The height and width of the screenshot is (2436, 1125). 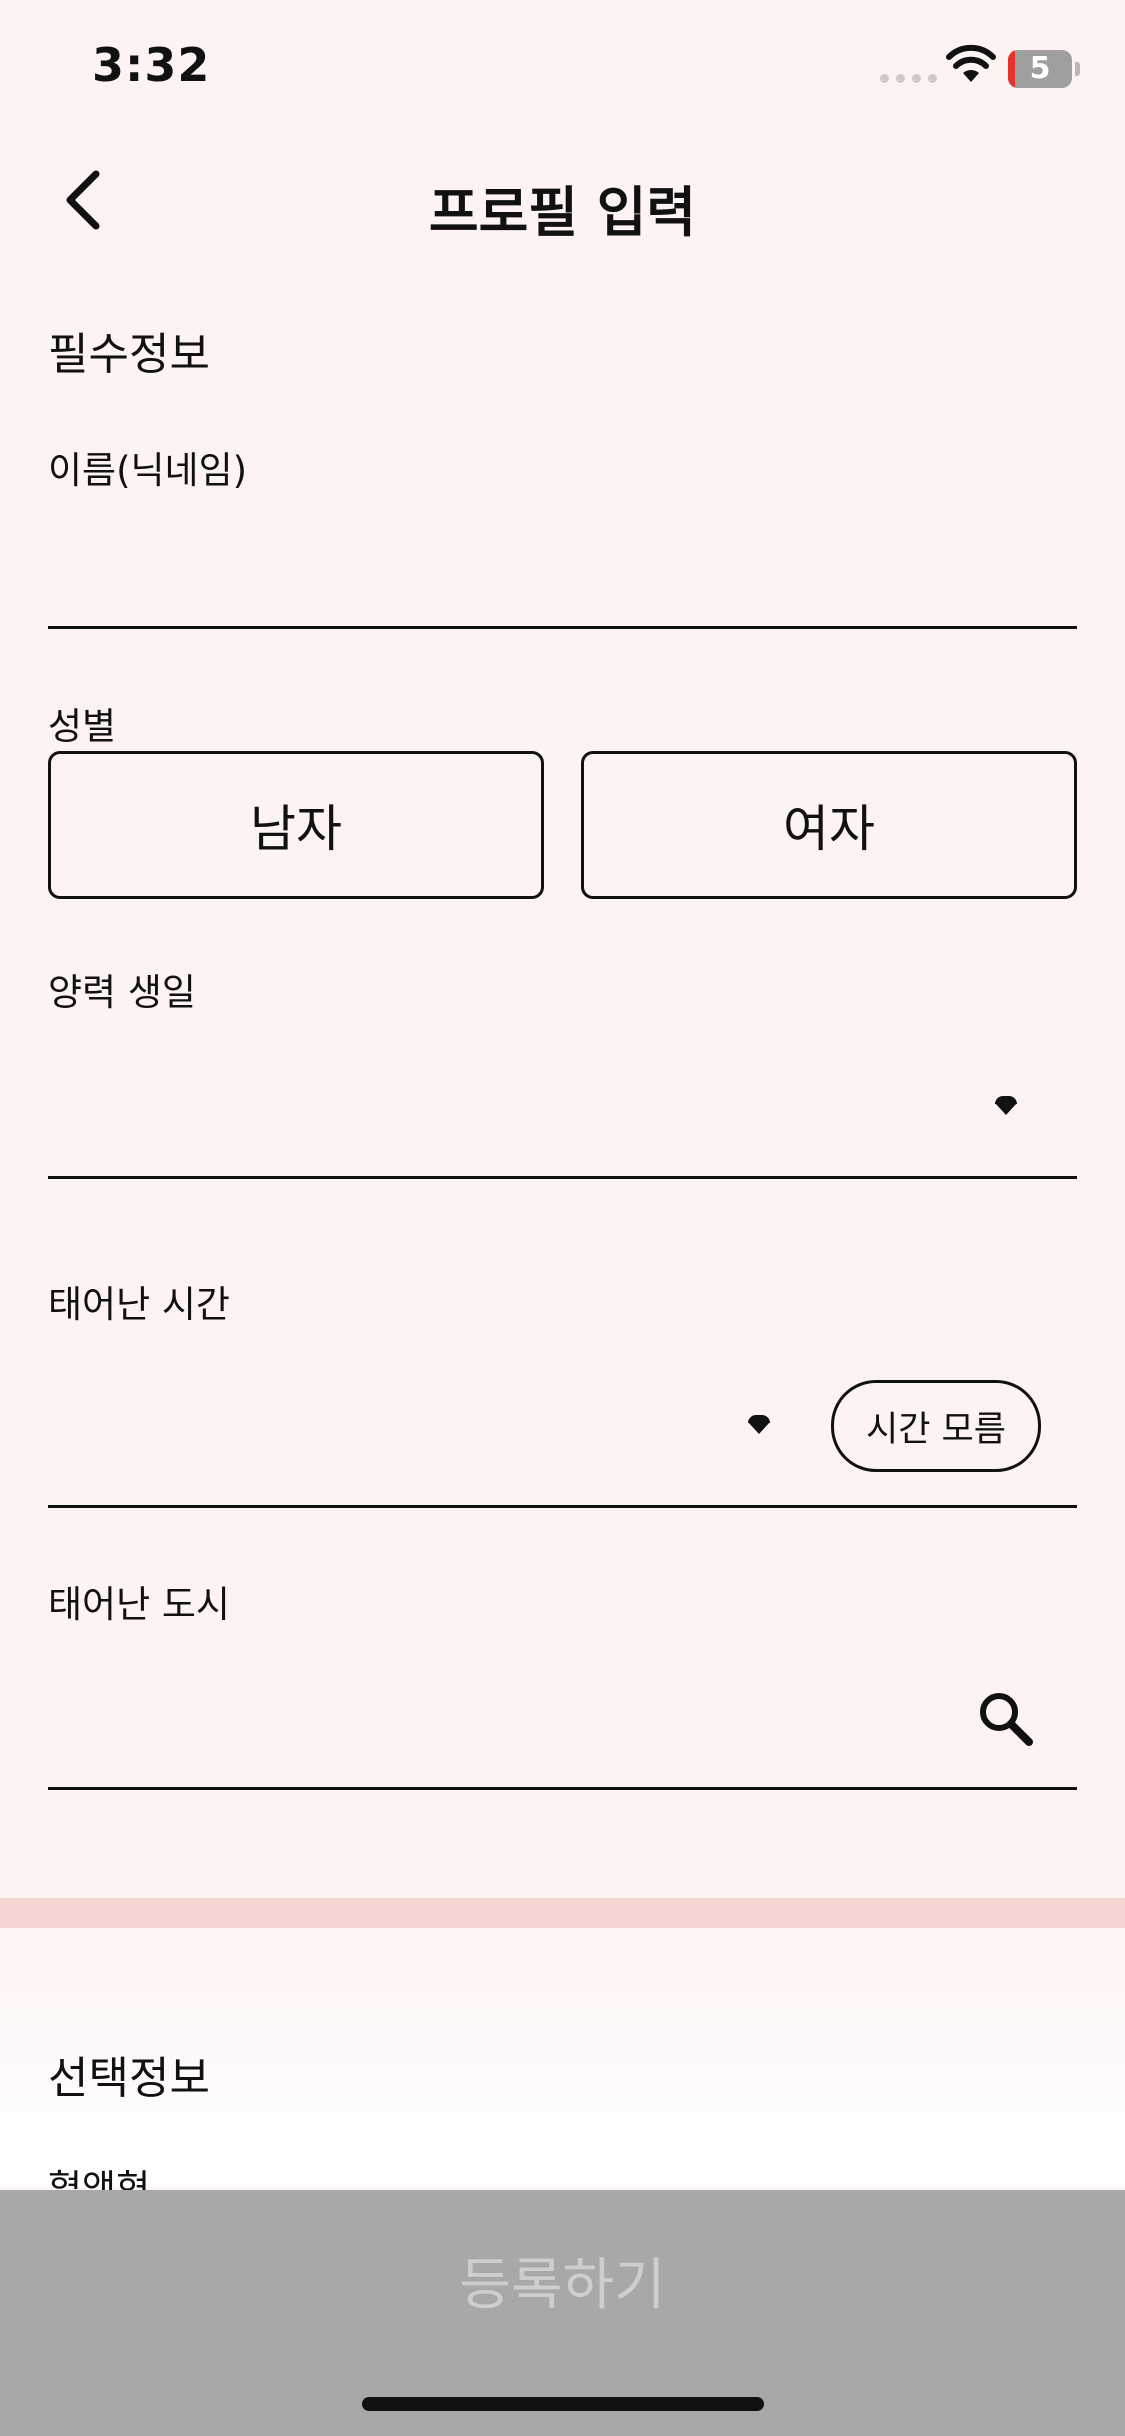 What do you see at coordinates (1077, 69) in the screenshot?
I see `battery-nub` at bounding box center [1077, 69].